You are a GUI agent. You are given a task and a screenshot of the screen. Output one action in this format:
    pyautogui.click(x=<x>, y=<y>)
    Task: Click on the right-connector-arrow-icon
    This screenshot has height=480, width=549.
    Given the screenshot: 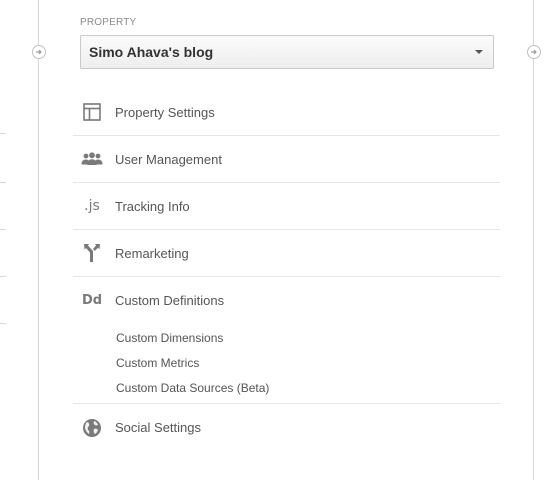 What is the action you would take?
    pyautogui.click(x=534, y=52)
    